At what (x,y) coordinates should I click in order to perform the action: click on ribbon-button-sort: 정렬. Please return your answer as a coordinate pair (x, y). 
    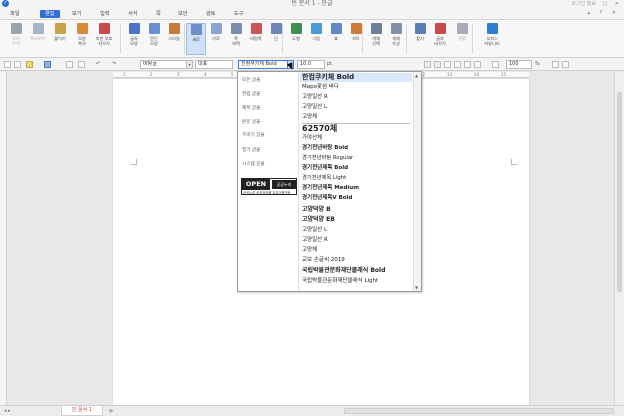
    Looking at the image, I should click on (462, 39).